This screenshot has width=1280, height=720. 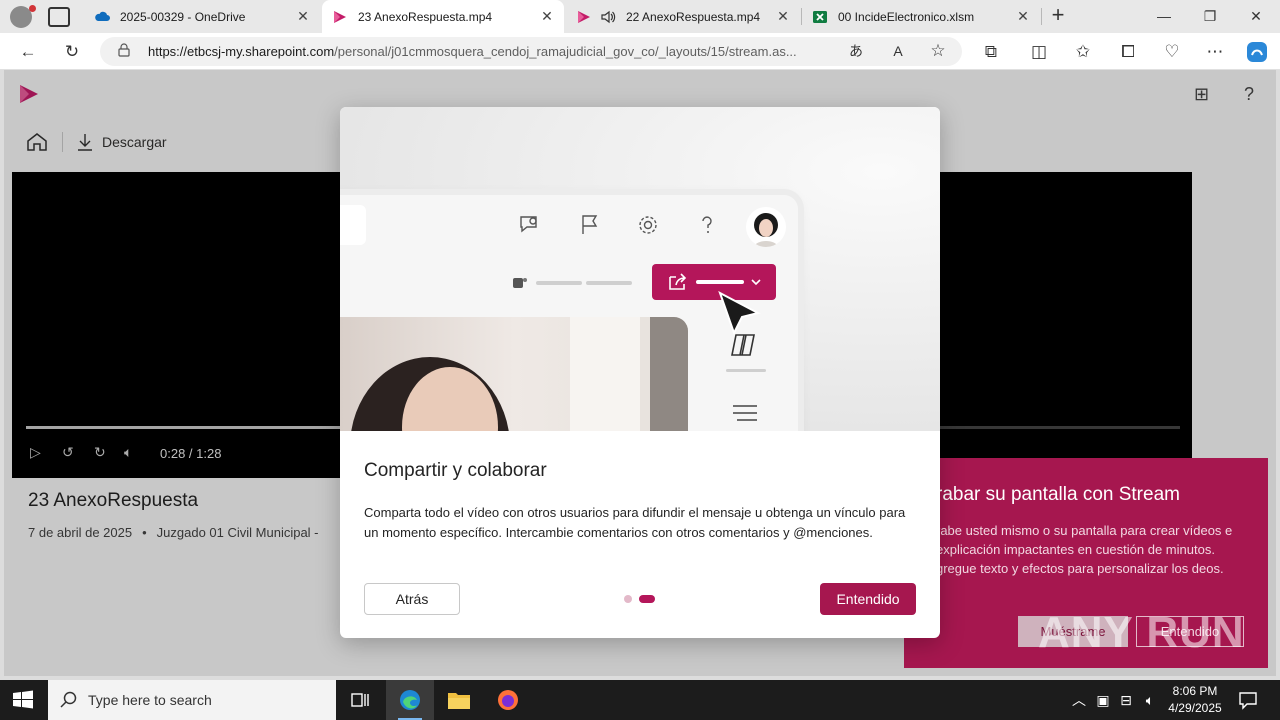 I want to click on step-dot-2-active, so click(x=647, y=599).